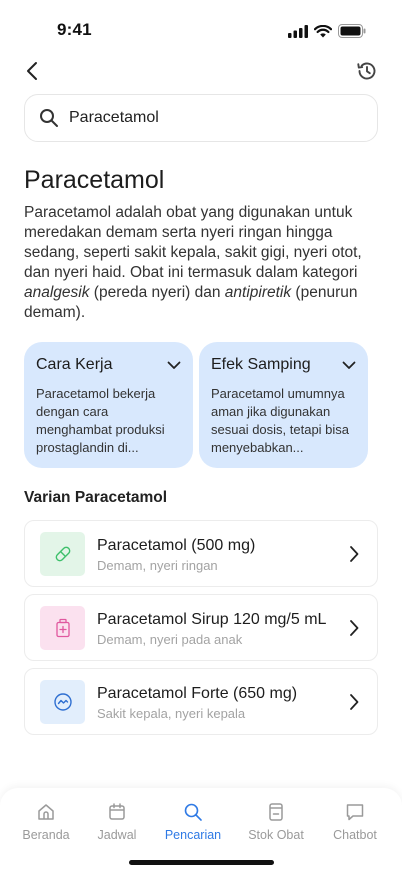  Describe the element at coordinates (355, 835) in the screenshot. I see `nav-label: Chatbot` at that location.